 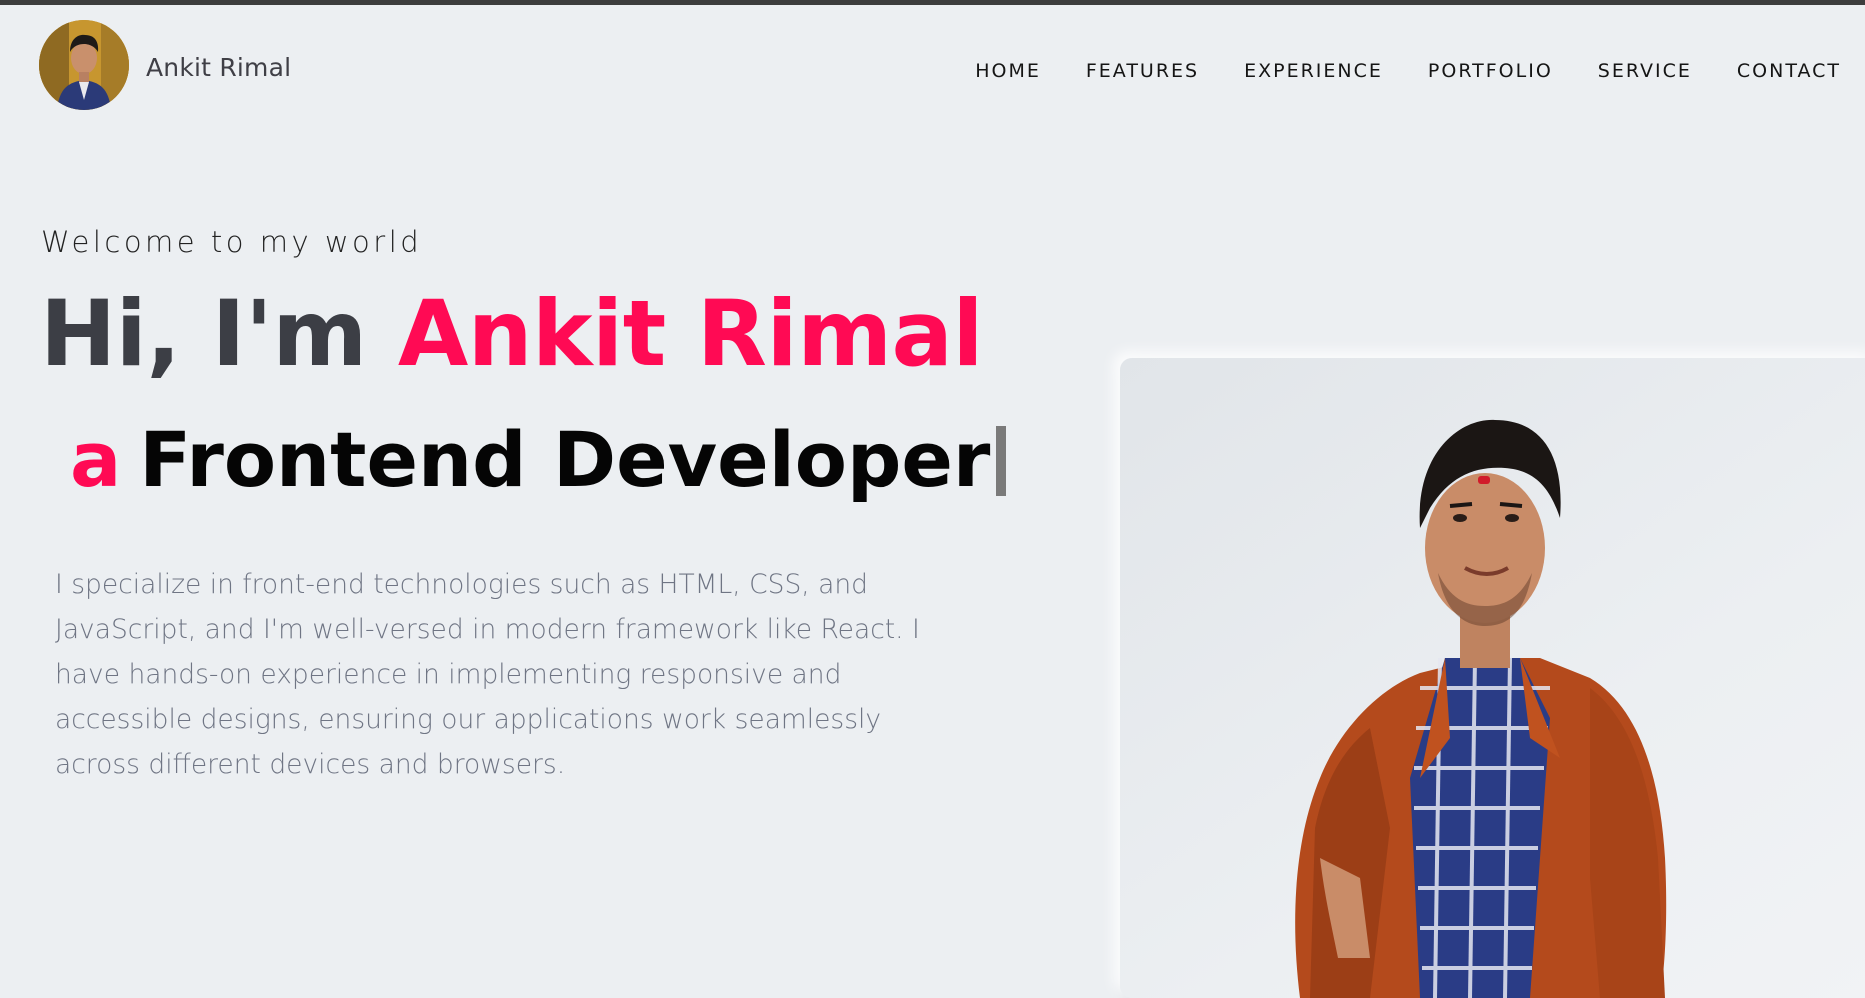 I want to click on hero-role: a Frontend Developer, so click(x=538, y=460).